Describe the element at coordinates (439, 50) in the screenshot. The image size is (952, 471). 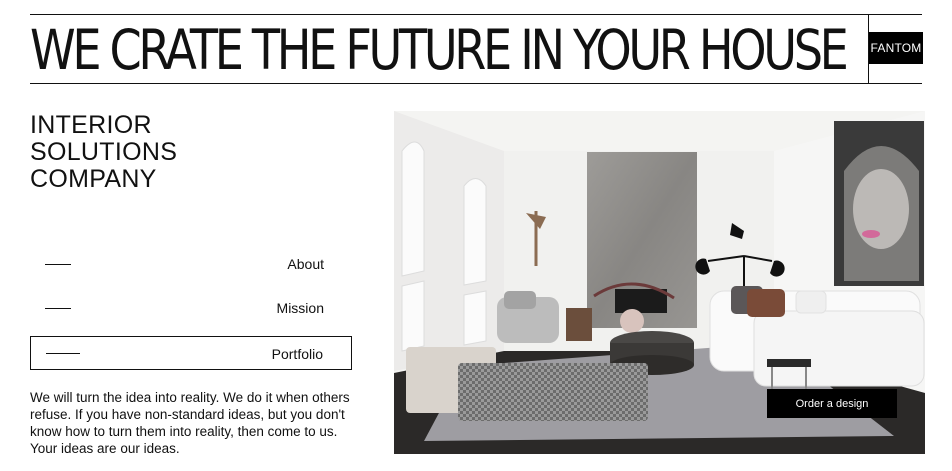
I see `page-headline: WE CRATE THE FUTURE IN YOUR HOUSE` at that location.